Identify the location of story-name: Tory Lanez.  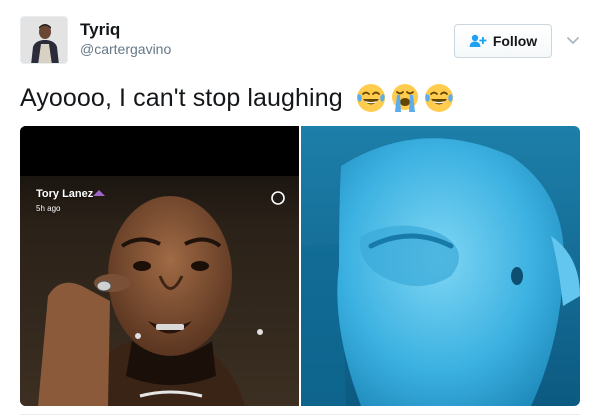
(65, 194).